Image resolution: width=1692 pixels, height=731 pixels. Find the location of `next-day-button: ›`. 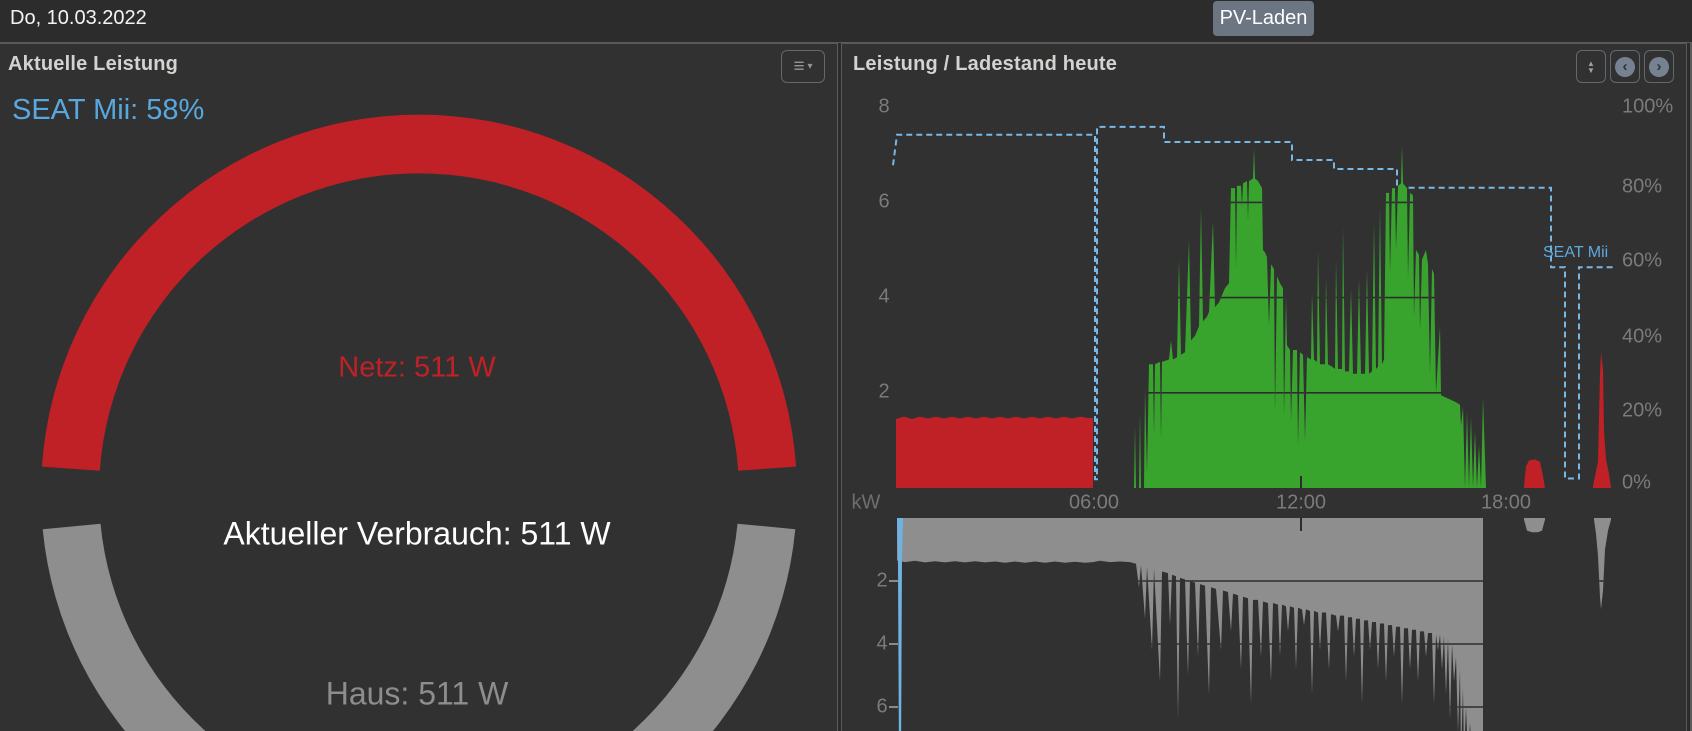

next-day-button: › is located at coordinates (1659, 66).